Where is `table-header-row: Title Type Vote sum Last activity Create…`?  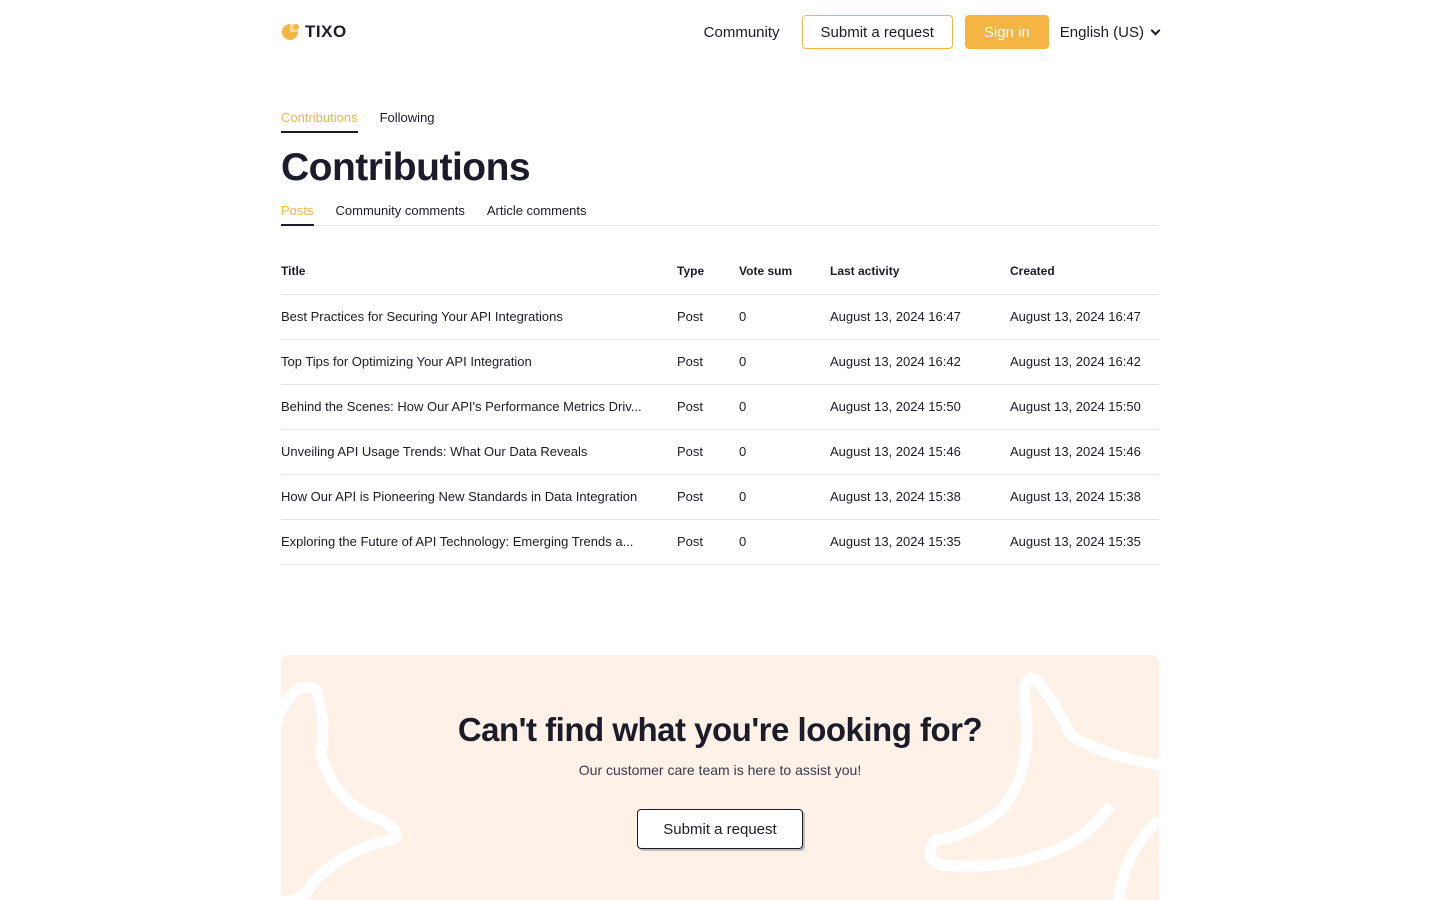 table-header-row: Title Type Vote sum Last activity Create… is located at coordinates (720, 272).